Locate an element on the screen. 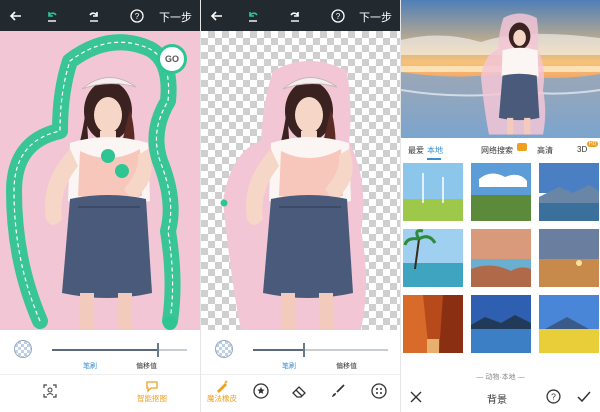 This screenshot has height=412, width=600. help-button: ? is located at coordinates (553, 399).